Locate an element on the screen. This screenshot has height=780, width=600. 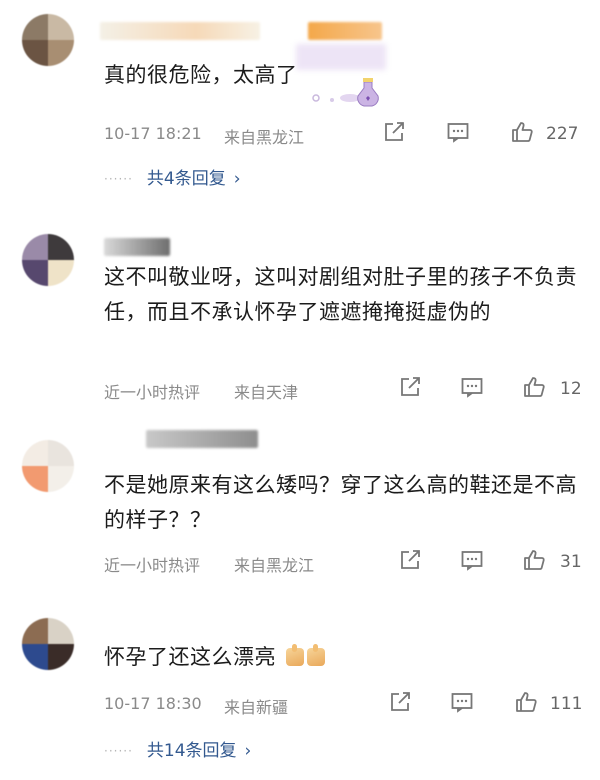
comment-location: 来自天津 is located at coordinates (266, 392).